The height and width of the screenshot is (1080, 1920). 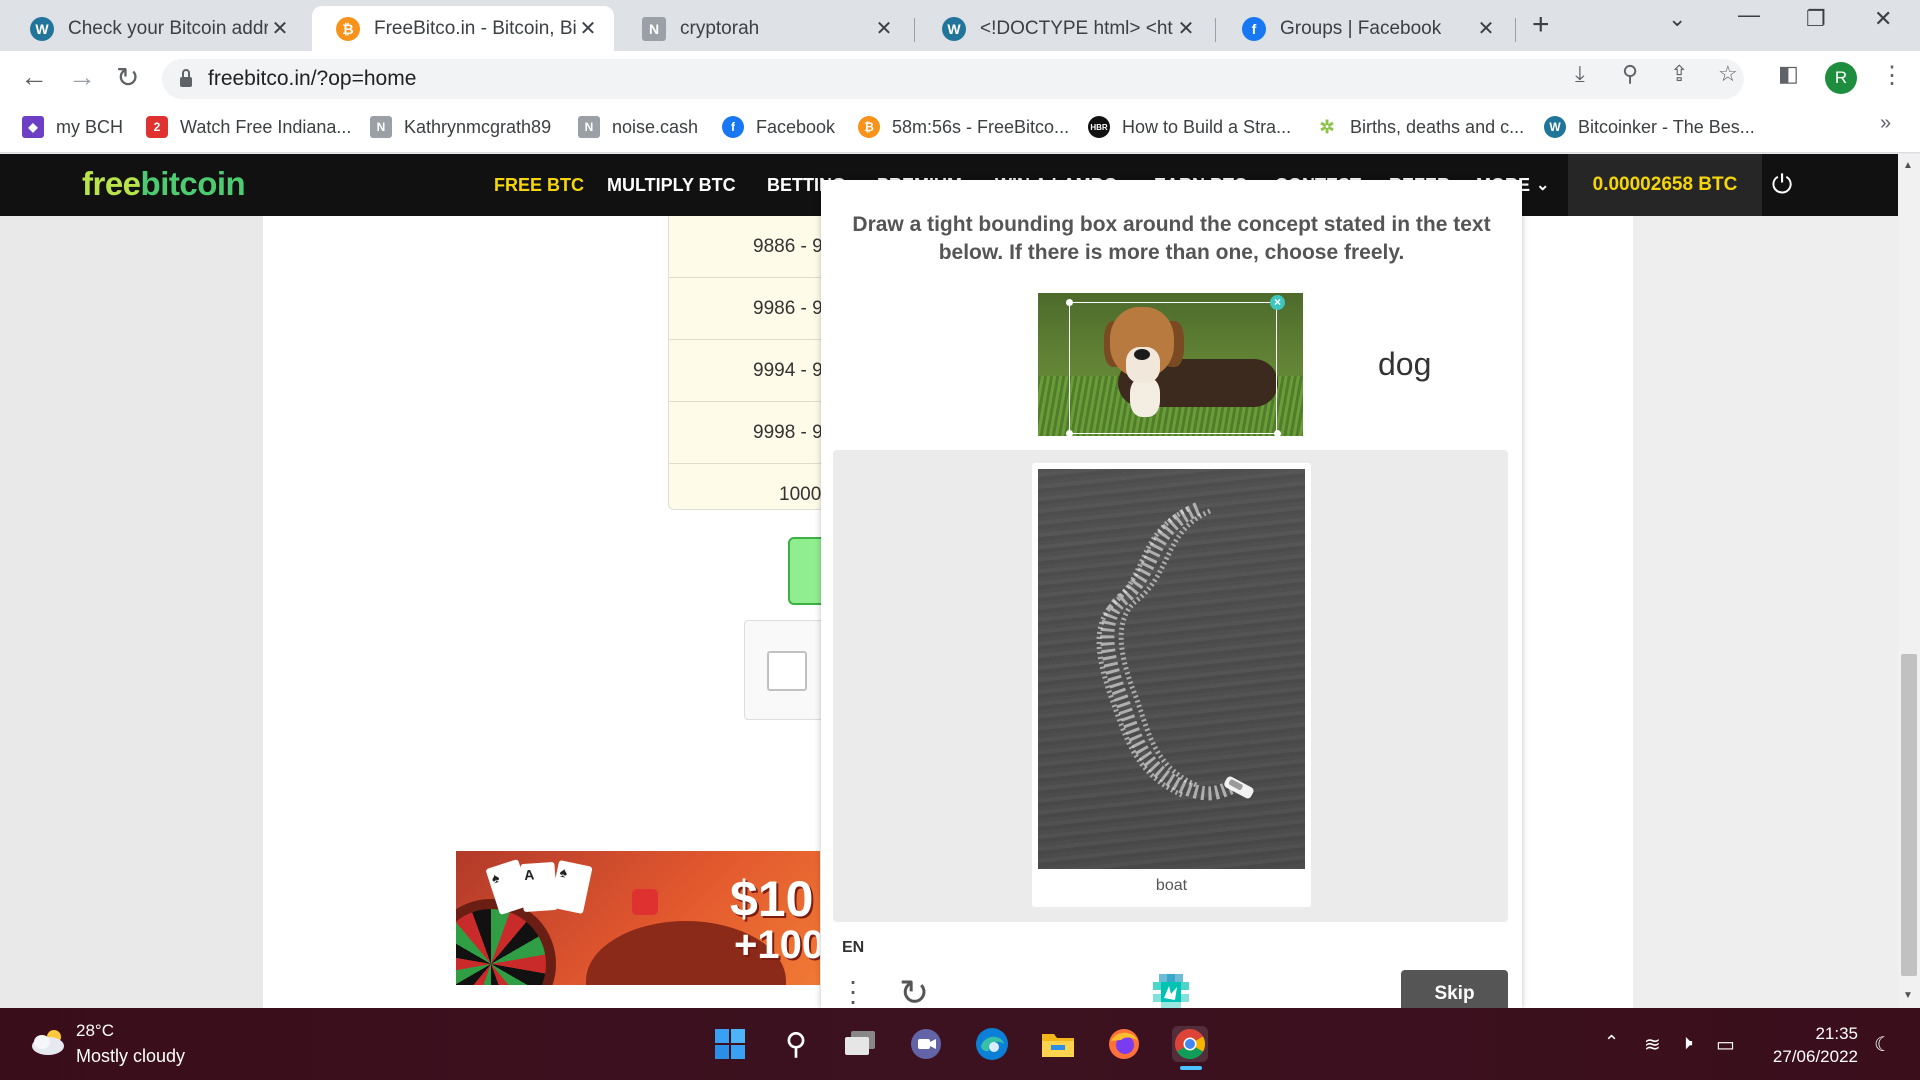 What do you see at coordinates (1749, 15) in the screenshot?
I see `minimize-icon: —` at bounding box center [1749, 15].